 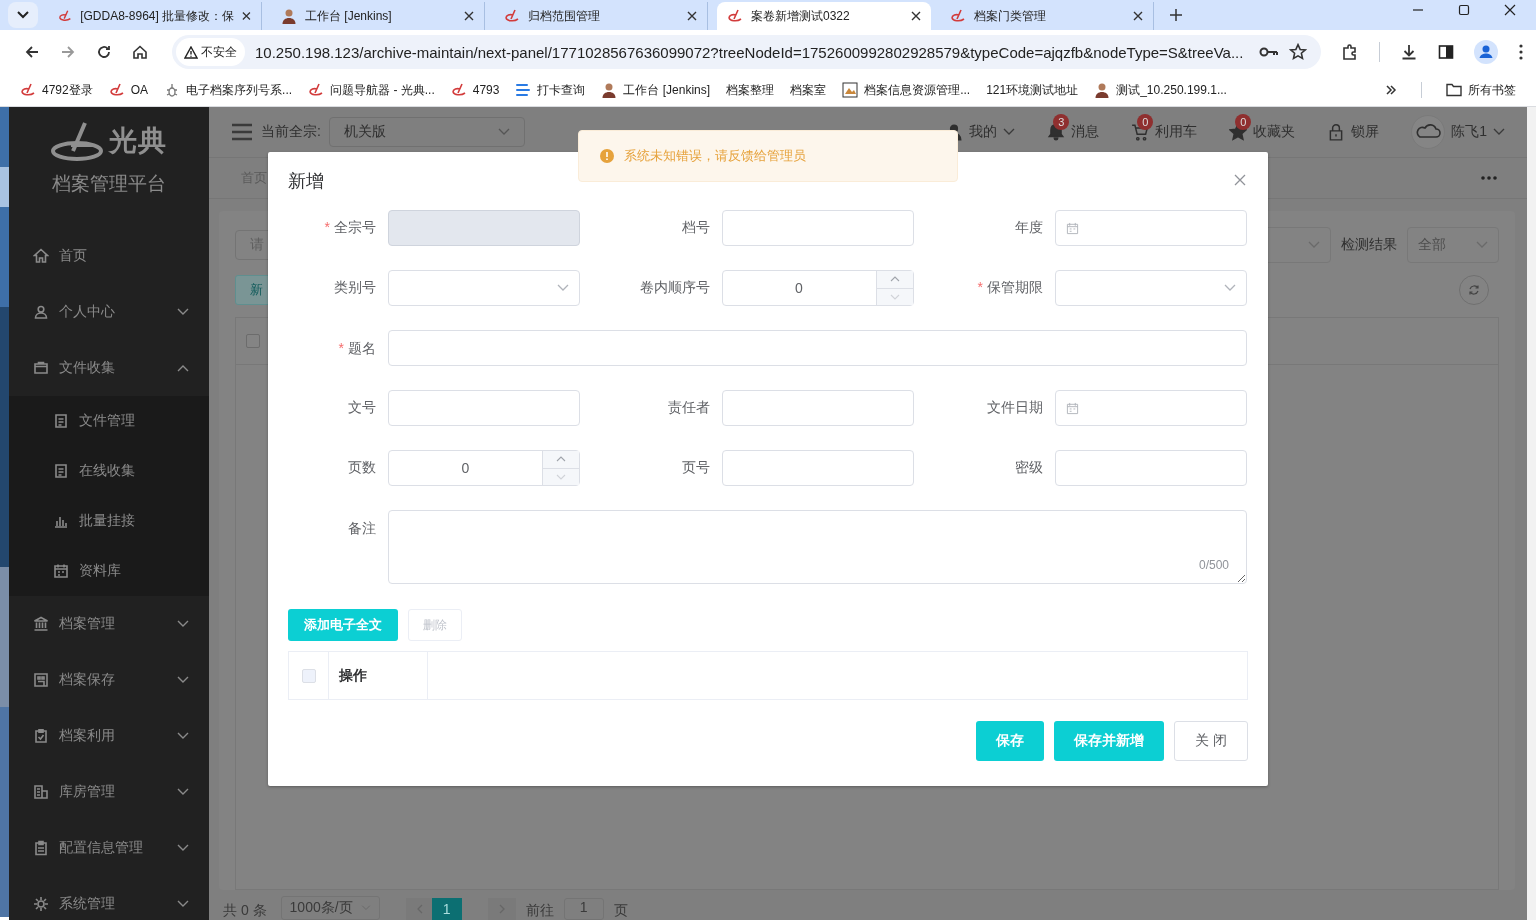 What do you see at coordinates (109, 521) in the screenshot?
I see `submenu-item: 批量挂接` at bounding box center [109, 521].